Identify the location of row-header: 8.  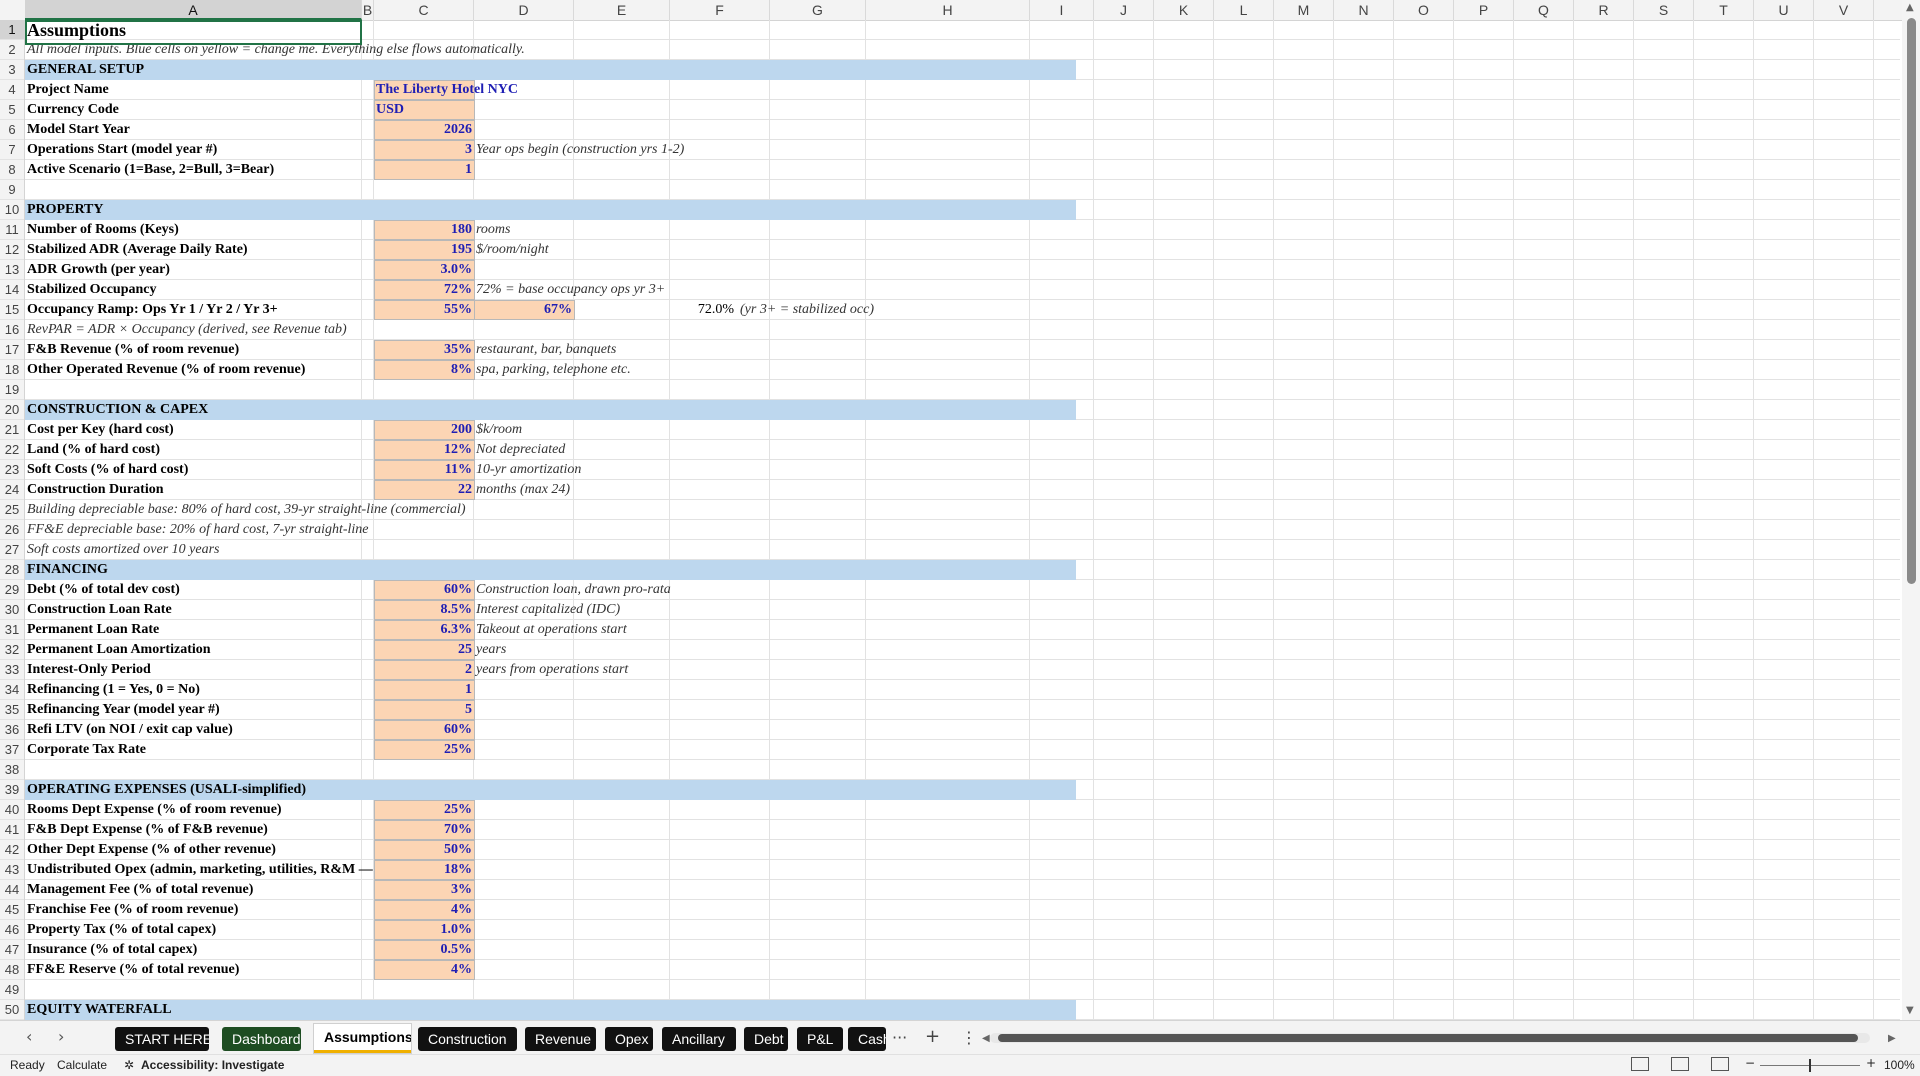
(12, 170).